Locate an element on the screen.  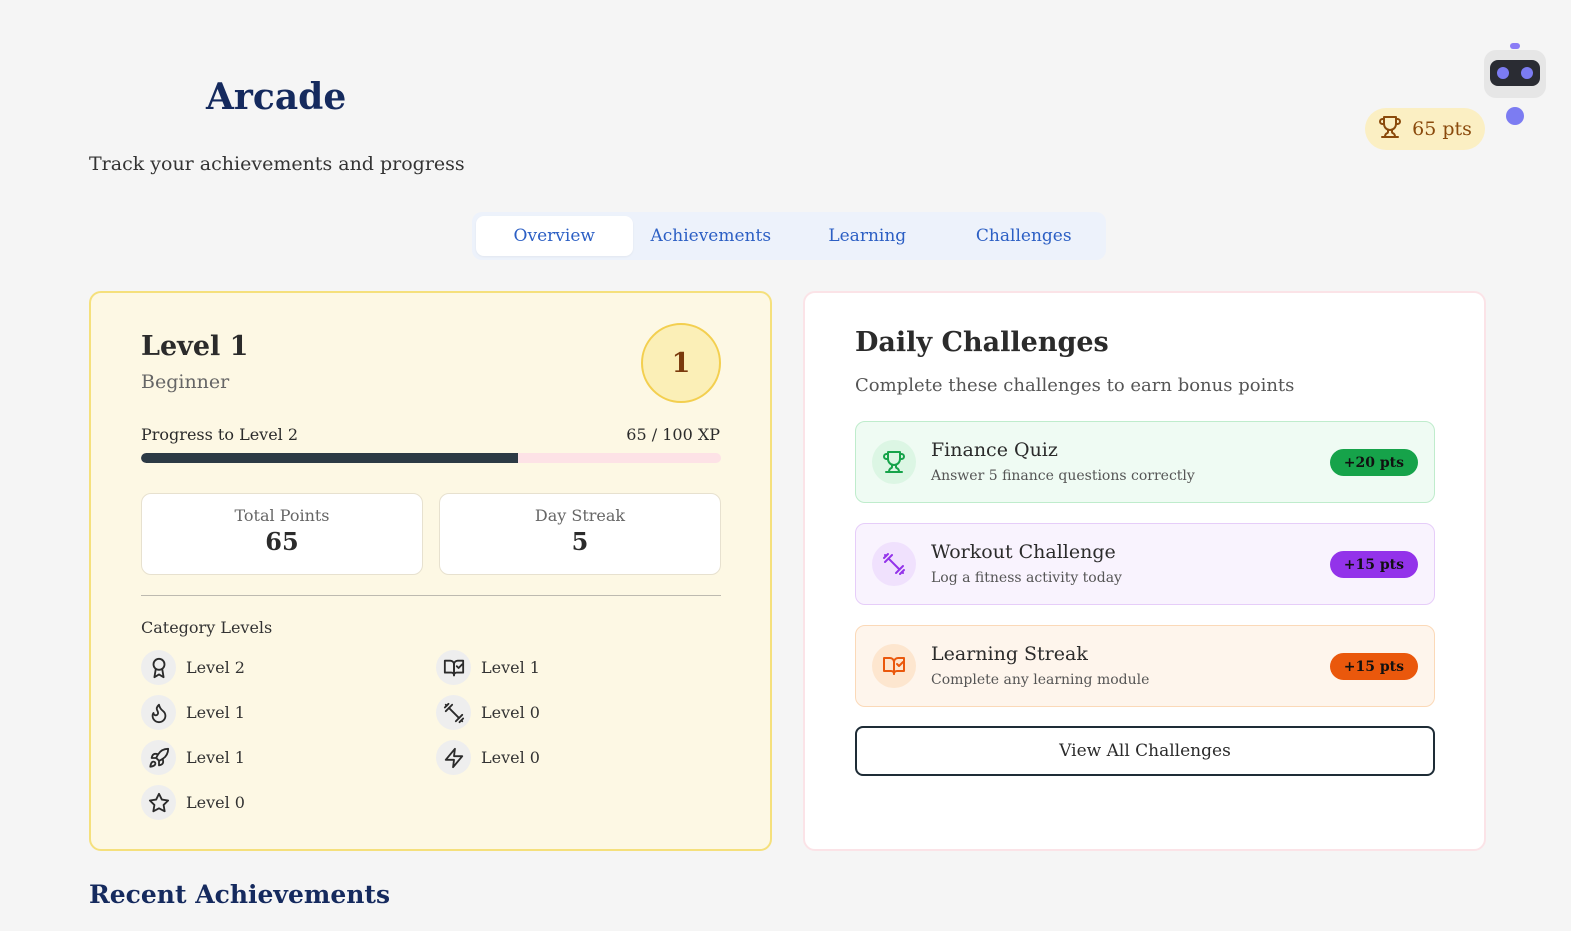
divider is located at coordinates (431, 595).